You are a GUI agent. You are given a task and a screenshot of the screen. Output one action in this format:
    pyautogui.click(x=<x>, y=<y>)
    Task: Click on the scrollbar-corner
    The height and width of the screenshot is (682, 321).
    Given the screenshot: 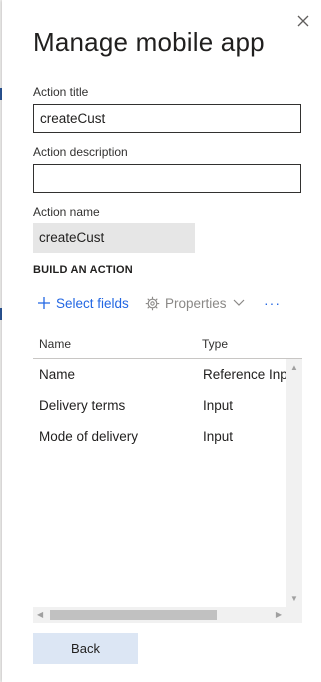 What is the action you would take?
    pyautogui.click(x=294, y=615)
    